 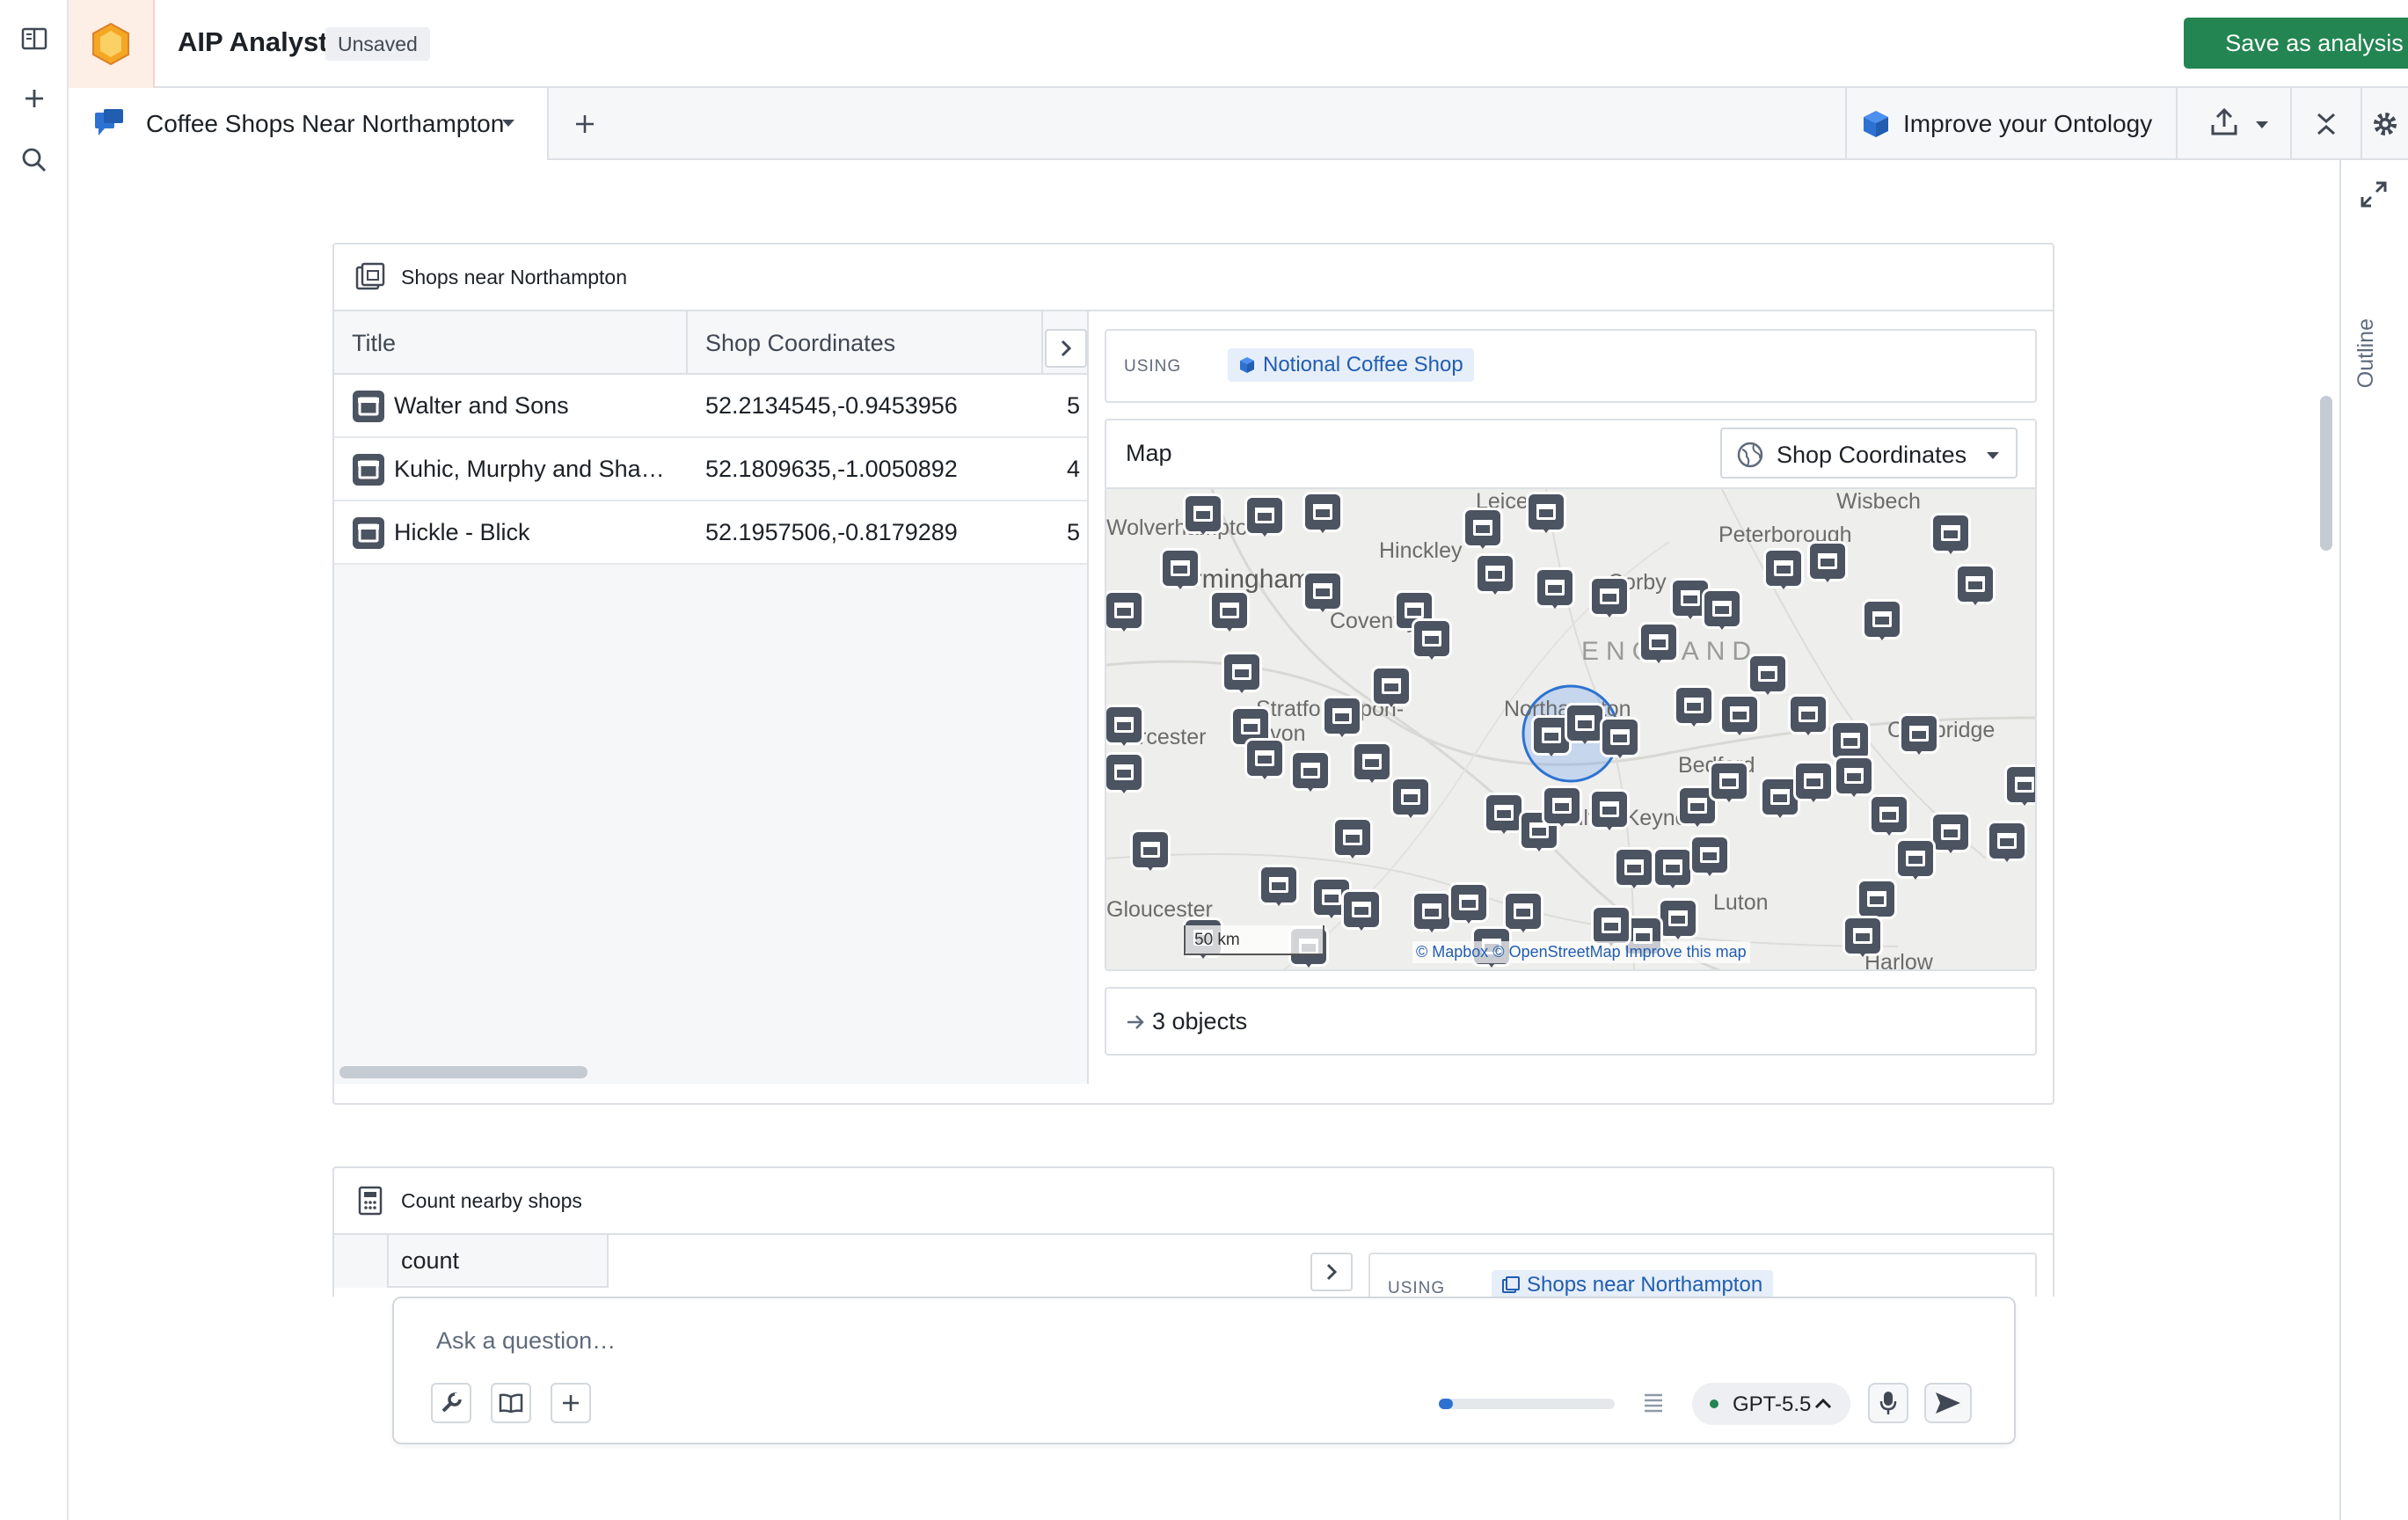 I want to click on share-button, so click(x=2235, y=124).